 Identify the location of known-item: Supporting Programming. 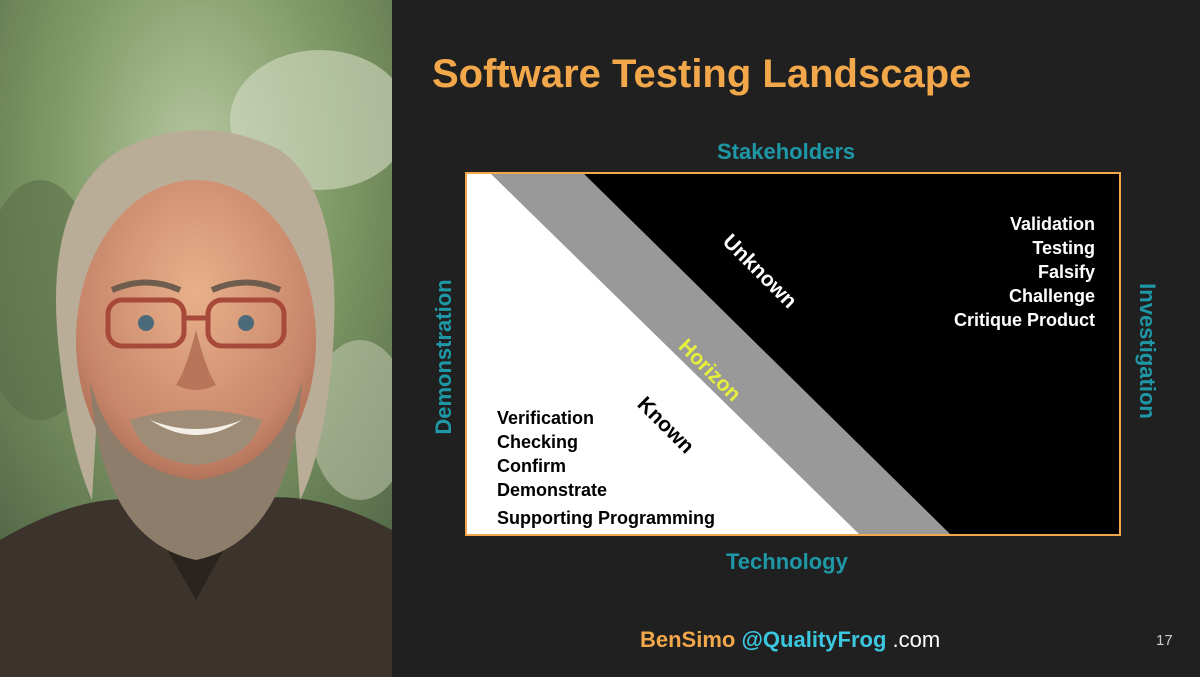
(606, 518).